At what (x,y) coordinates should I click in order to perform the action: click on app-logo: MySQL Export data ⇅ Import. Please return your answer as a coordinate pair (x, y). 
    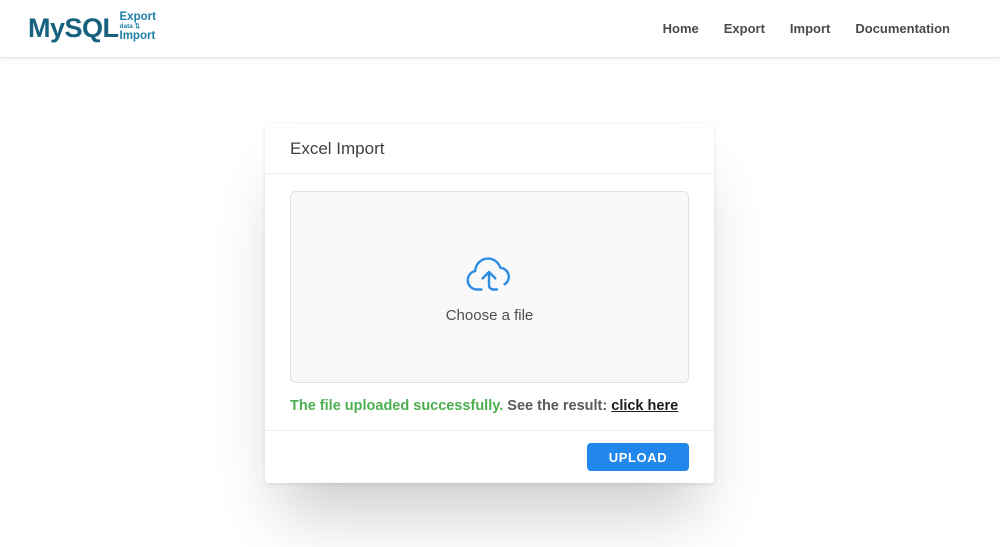
    Looking at the image, I should click on (92, 28).